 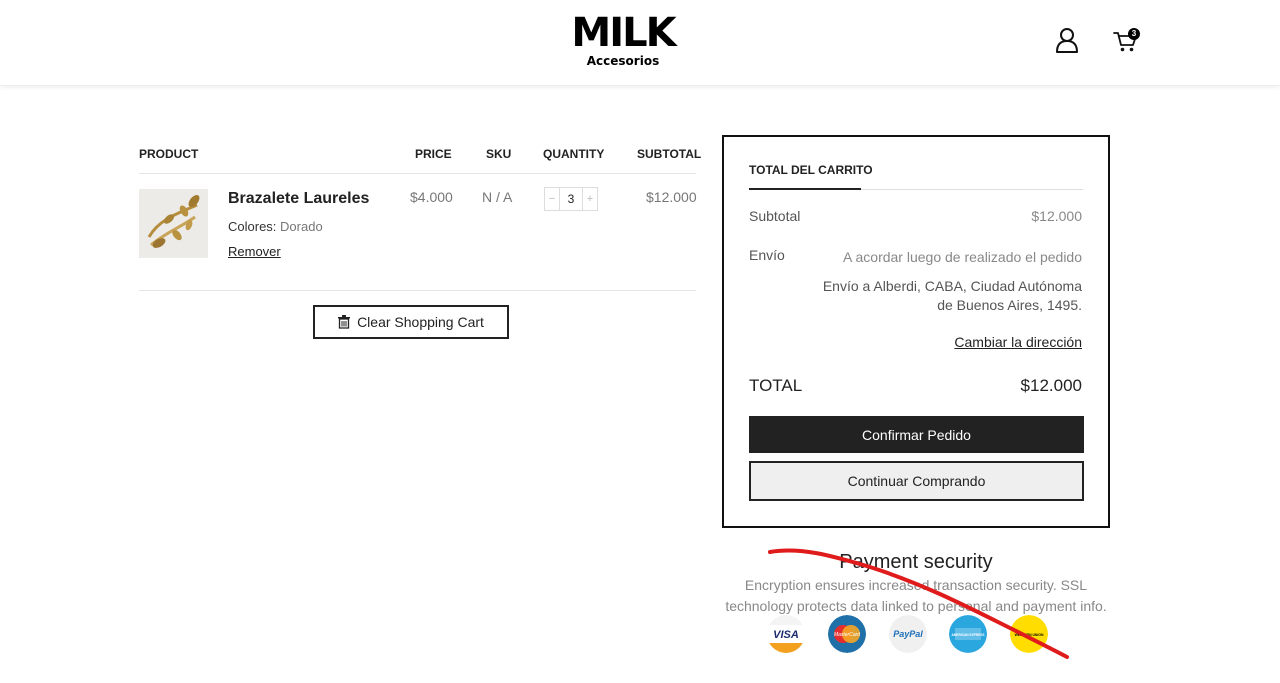 I want to click on quantity-input, so click(x=571, y=199).